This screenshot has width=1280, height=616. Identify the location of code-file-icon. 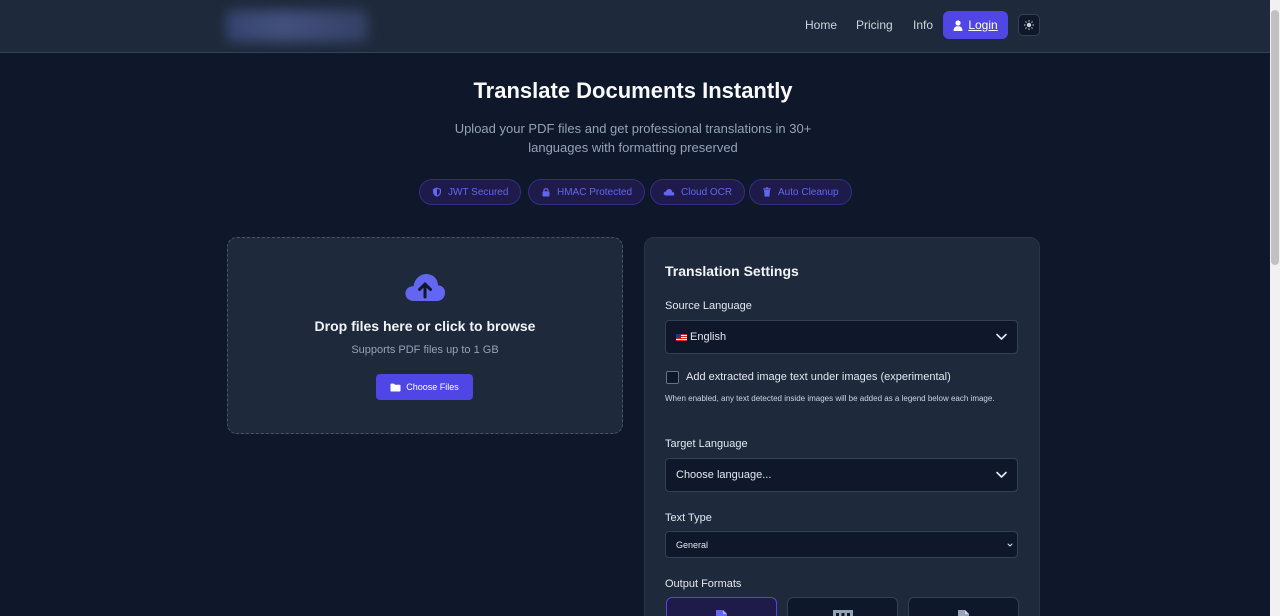
(843, 613).